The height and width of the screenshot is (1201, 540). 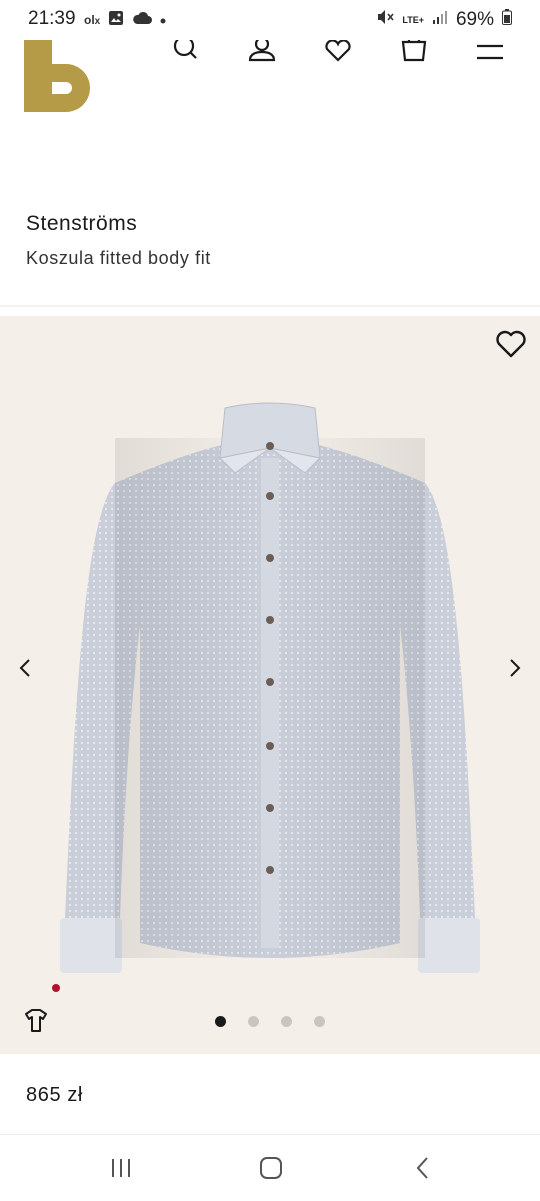 What do you see at coordinates (163, 19) in the screenshot?
I see `dot-icon` at bounding box center [163, 19].